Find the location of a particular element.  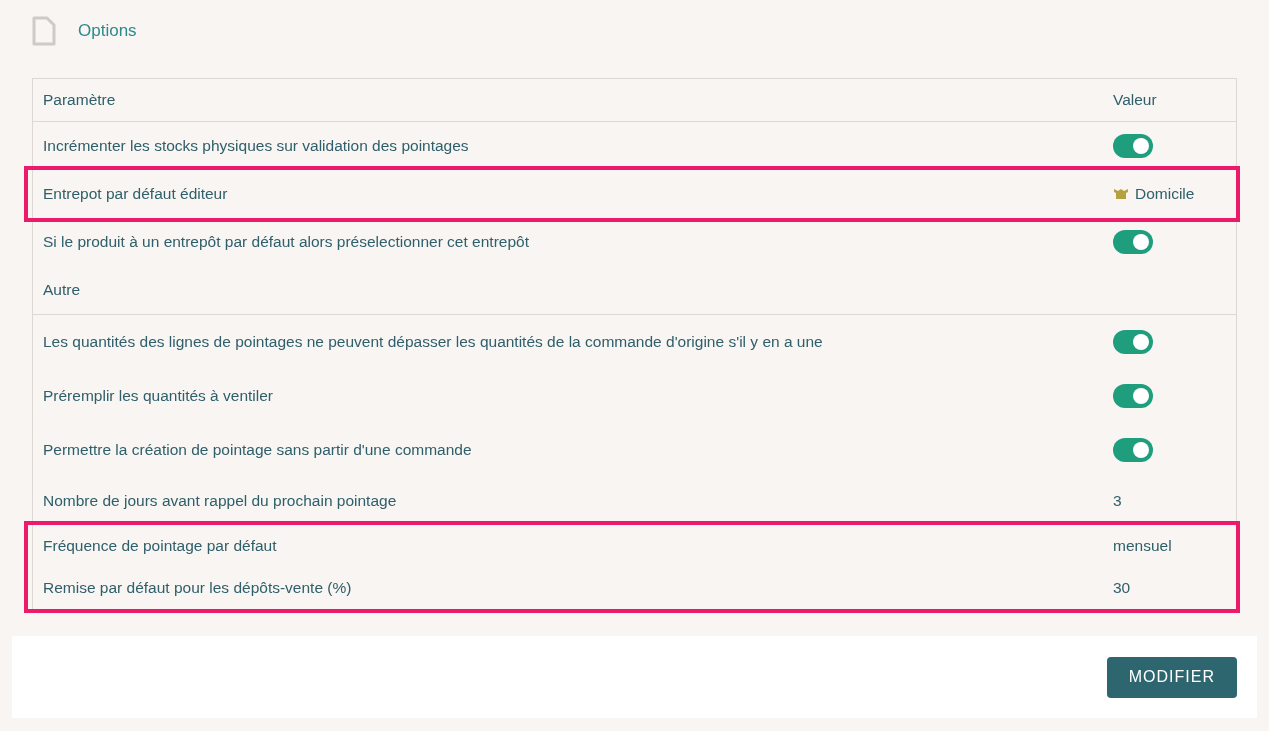

parameter-label: Incrémenter les stocks physiques sur validation des pointages is located at coordinates (256, 146).